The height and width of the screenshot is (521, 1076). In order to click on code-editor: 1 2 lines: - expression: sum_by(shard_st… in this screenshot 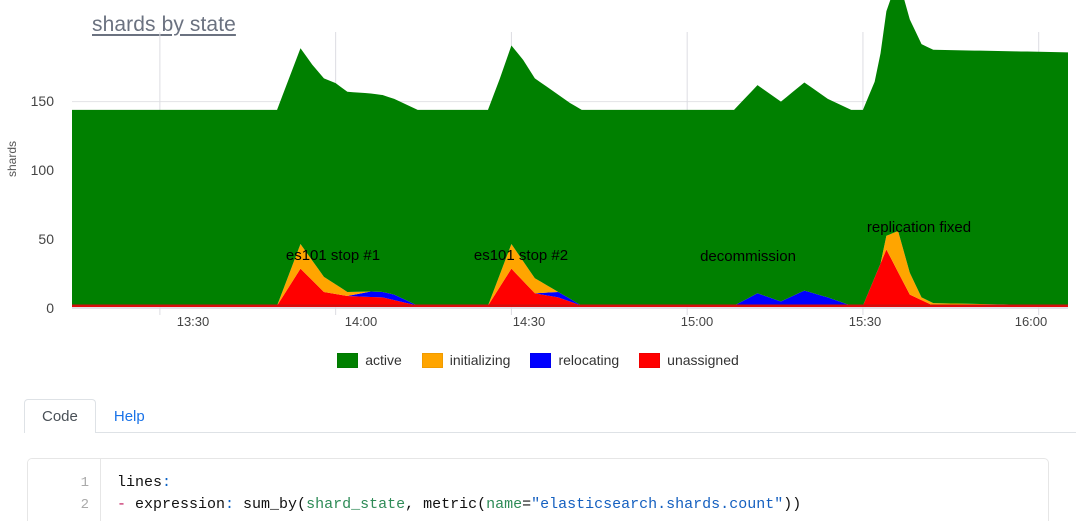, I will do `click(538, 489)`.